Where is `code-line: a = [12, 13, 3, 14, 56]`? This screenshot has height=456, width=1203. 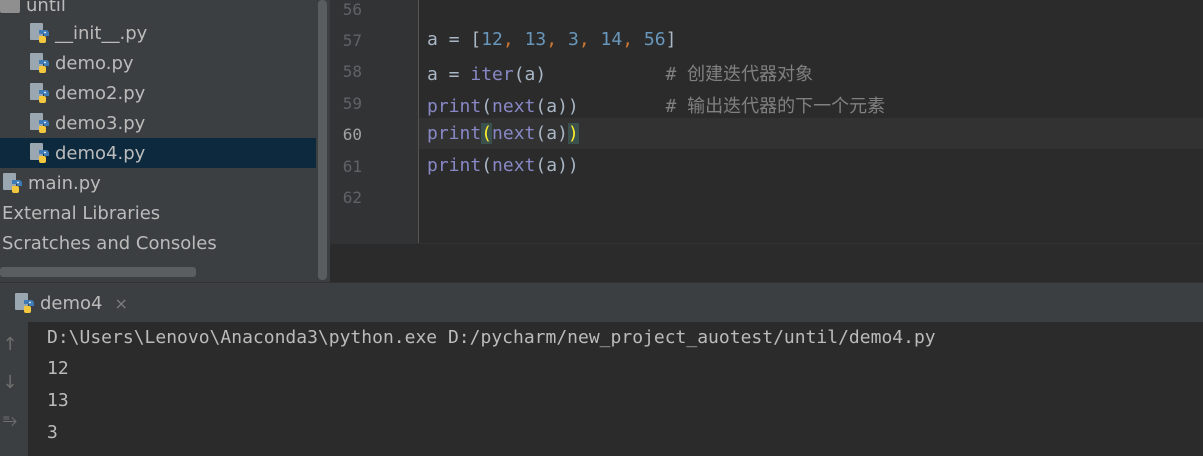 code-line: a = [12, 13, 3, 14, 56] is located at coordinates (551, 39).